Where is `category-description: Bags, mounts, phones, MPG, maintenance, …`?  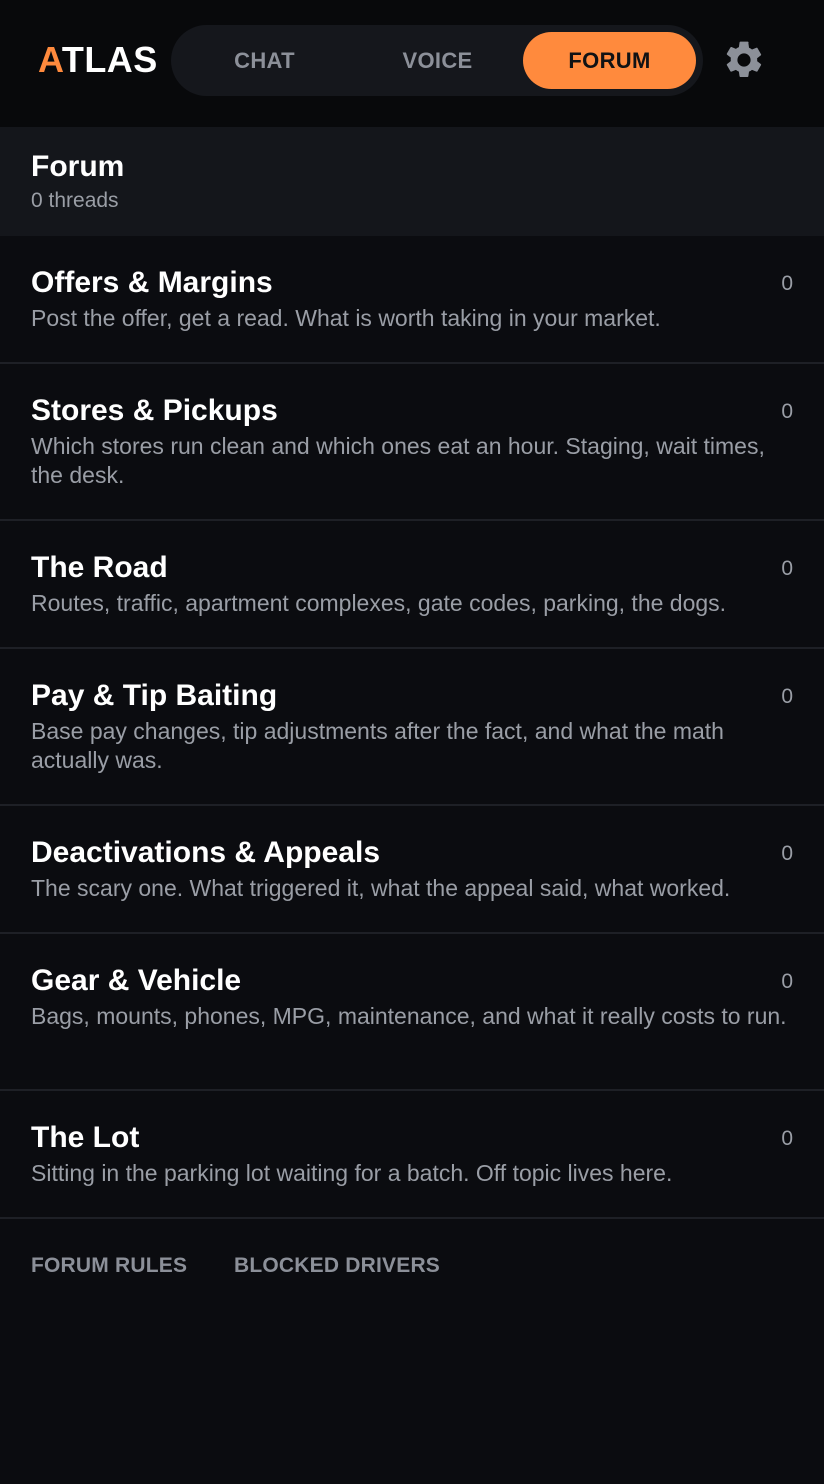 category-description: Bags, mounts, phones, MPG, maintenance, … is located at coordinates (409, 1016).